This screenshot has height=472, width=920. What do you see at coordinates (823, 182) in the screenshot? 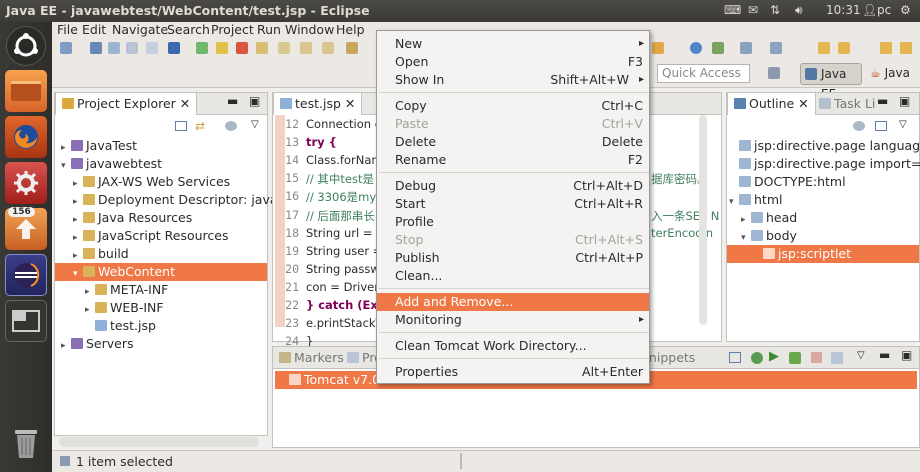
I see `outline-item: DOCTYPE:html` at bounding box center [823, 182].